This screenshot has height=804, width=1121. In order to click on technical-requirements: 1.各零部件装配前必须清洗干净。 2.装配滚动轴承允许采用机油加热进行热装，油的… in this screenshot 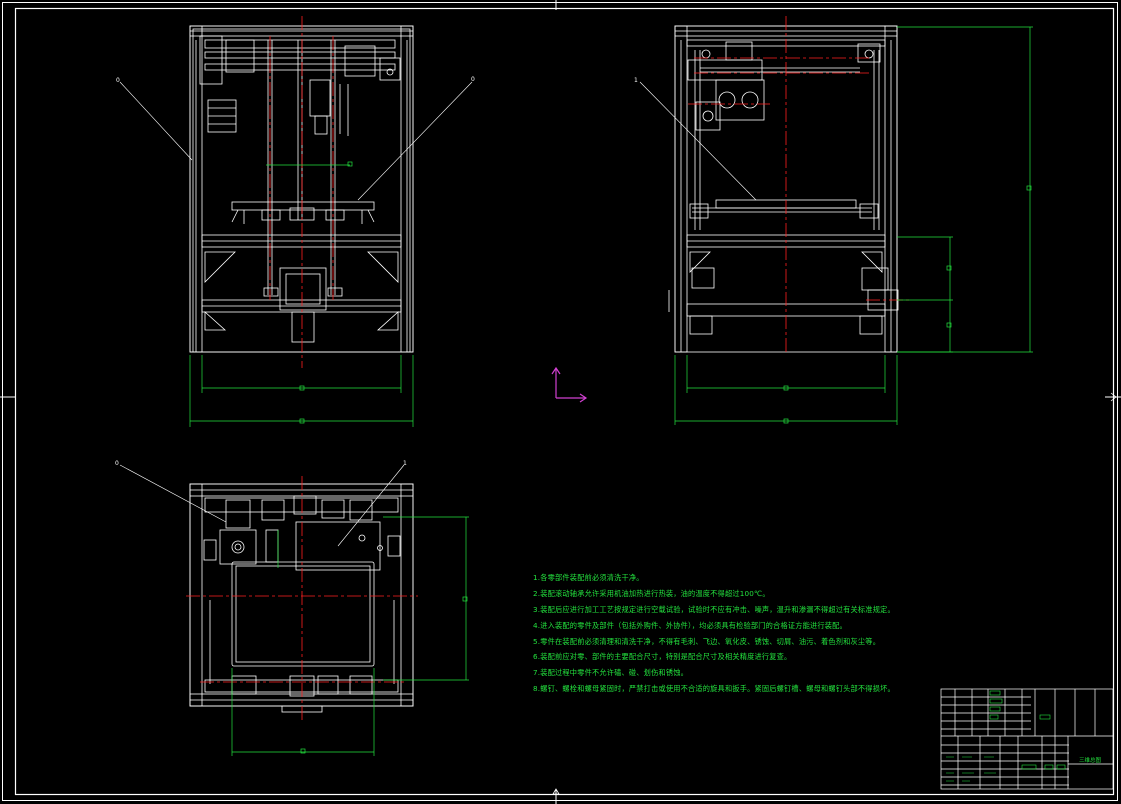, I will do `click(723, 633)`.